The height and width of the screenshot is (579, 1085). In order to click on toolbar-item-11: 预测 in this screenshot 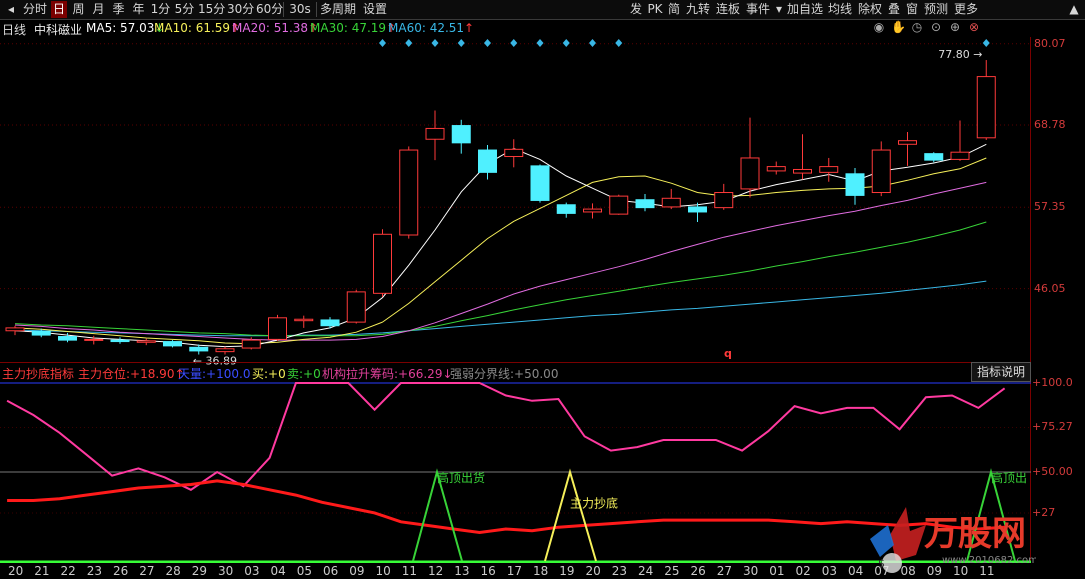, I will do `click(936, 9)`.